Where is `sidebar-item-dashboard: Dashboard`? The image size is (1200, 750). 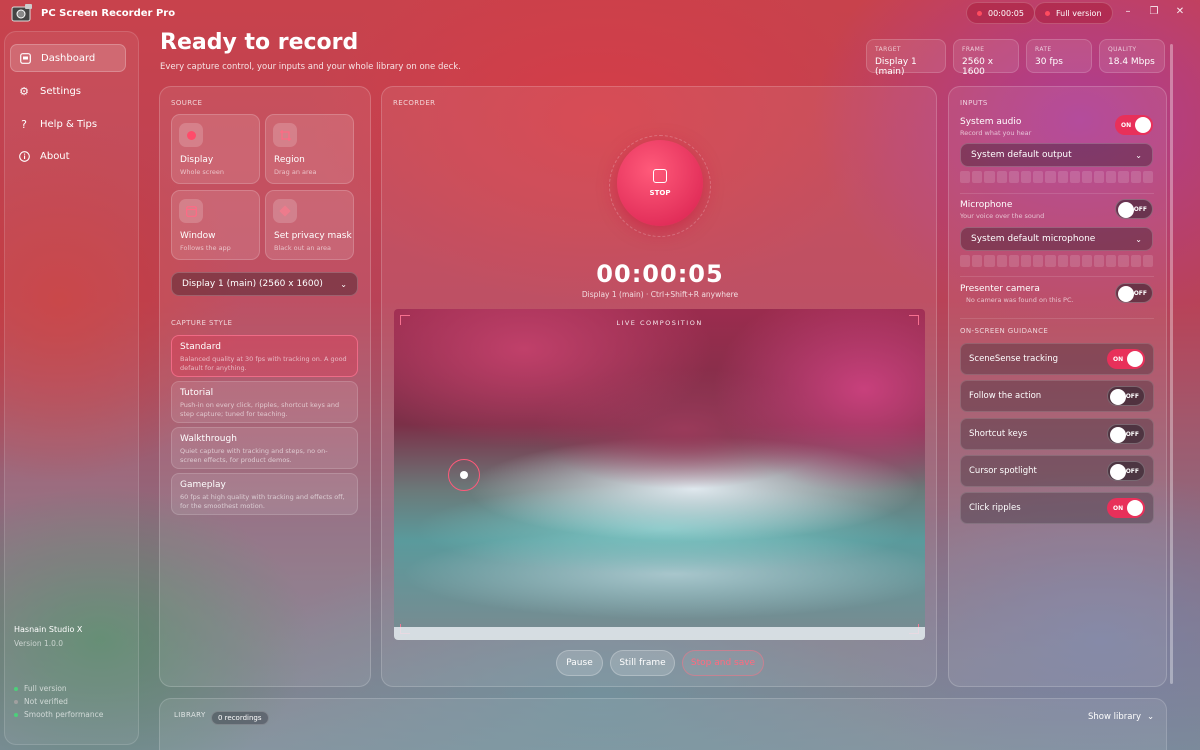 sidebar-item-dashboard: Dashboard is located at coordinates (68, 58).